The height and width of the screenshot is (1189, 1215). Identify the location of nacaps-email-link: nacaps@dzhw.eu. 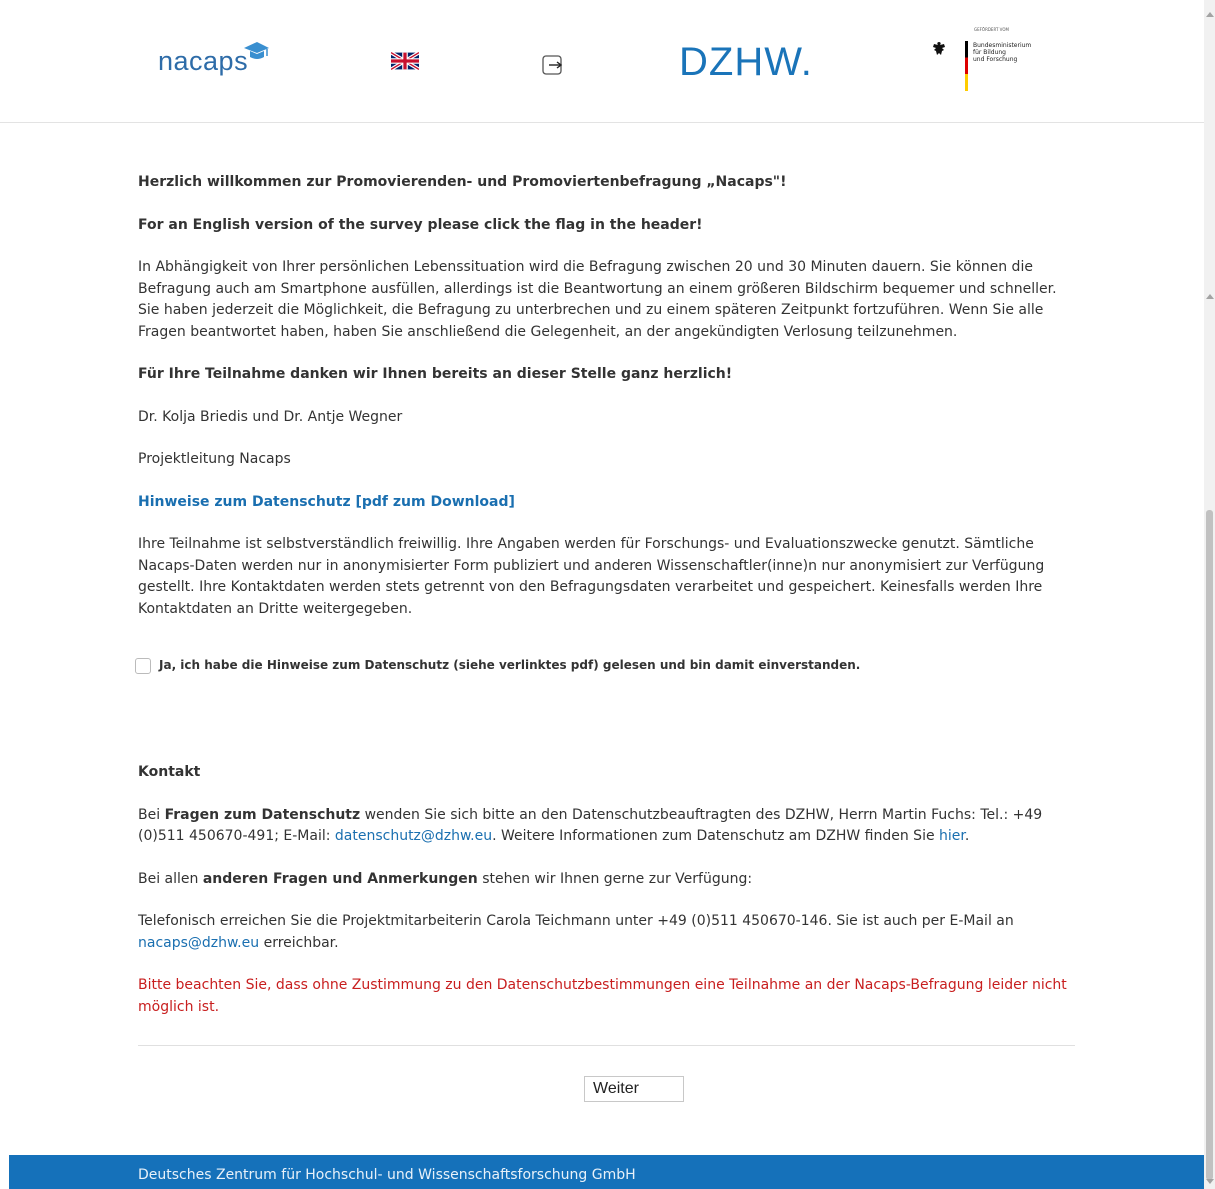
(198, 943).